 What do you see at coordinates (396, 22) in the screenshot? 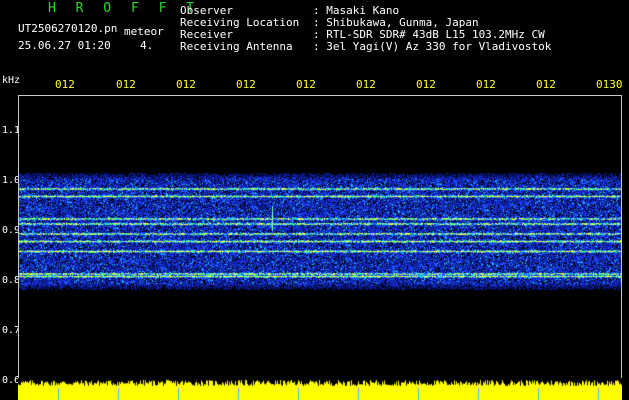
I see `location-value: : Shibukawa, Gunma, Japan` at bounding box center [396, 22].